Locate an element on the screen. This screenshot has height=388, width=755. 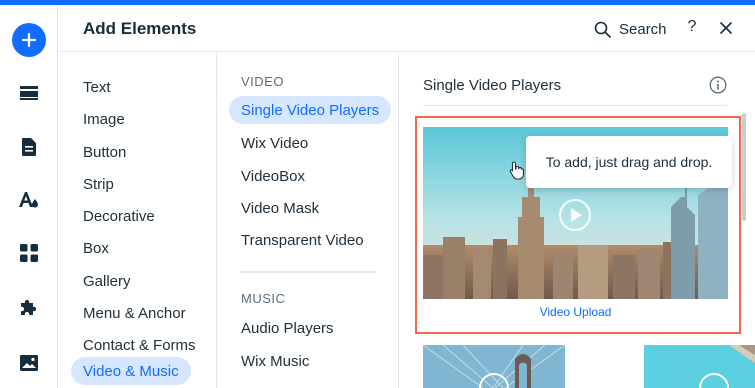
pages-button is located at coordinates (28, 147).